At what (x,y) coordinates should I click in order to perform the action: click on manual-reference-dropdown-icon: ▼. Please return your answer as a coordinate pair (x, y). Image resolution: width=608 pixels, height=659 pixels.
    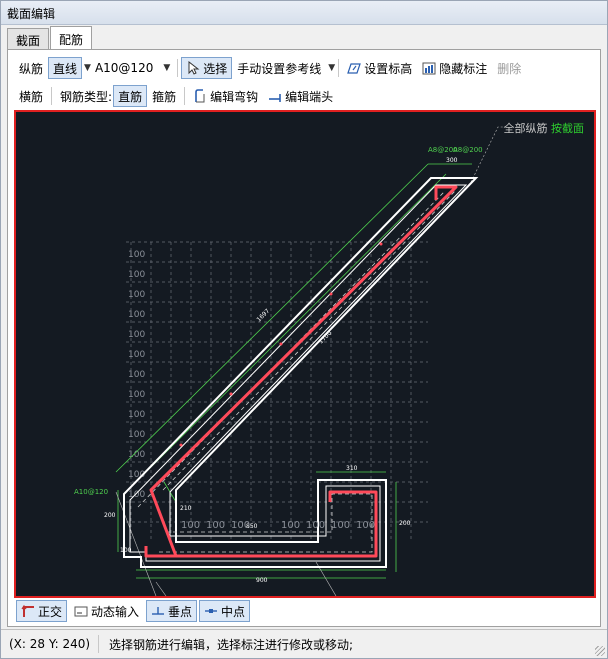
    Looking at the image, I should click on (331, 68).